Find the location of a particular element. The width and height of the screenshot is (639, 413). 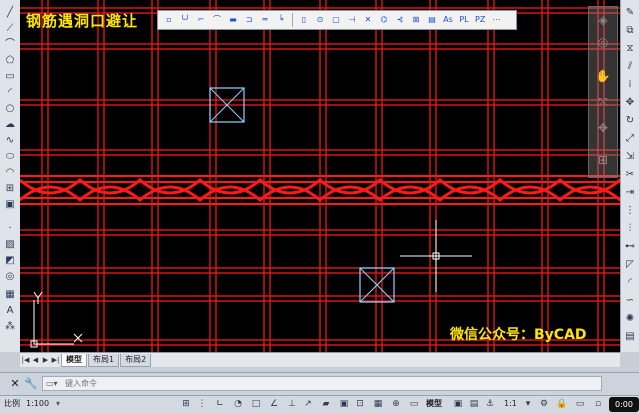

rotate-tool-icon: ↻ is located at coordinates (630, 121).